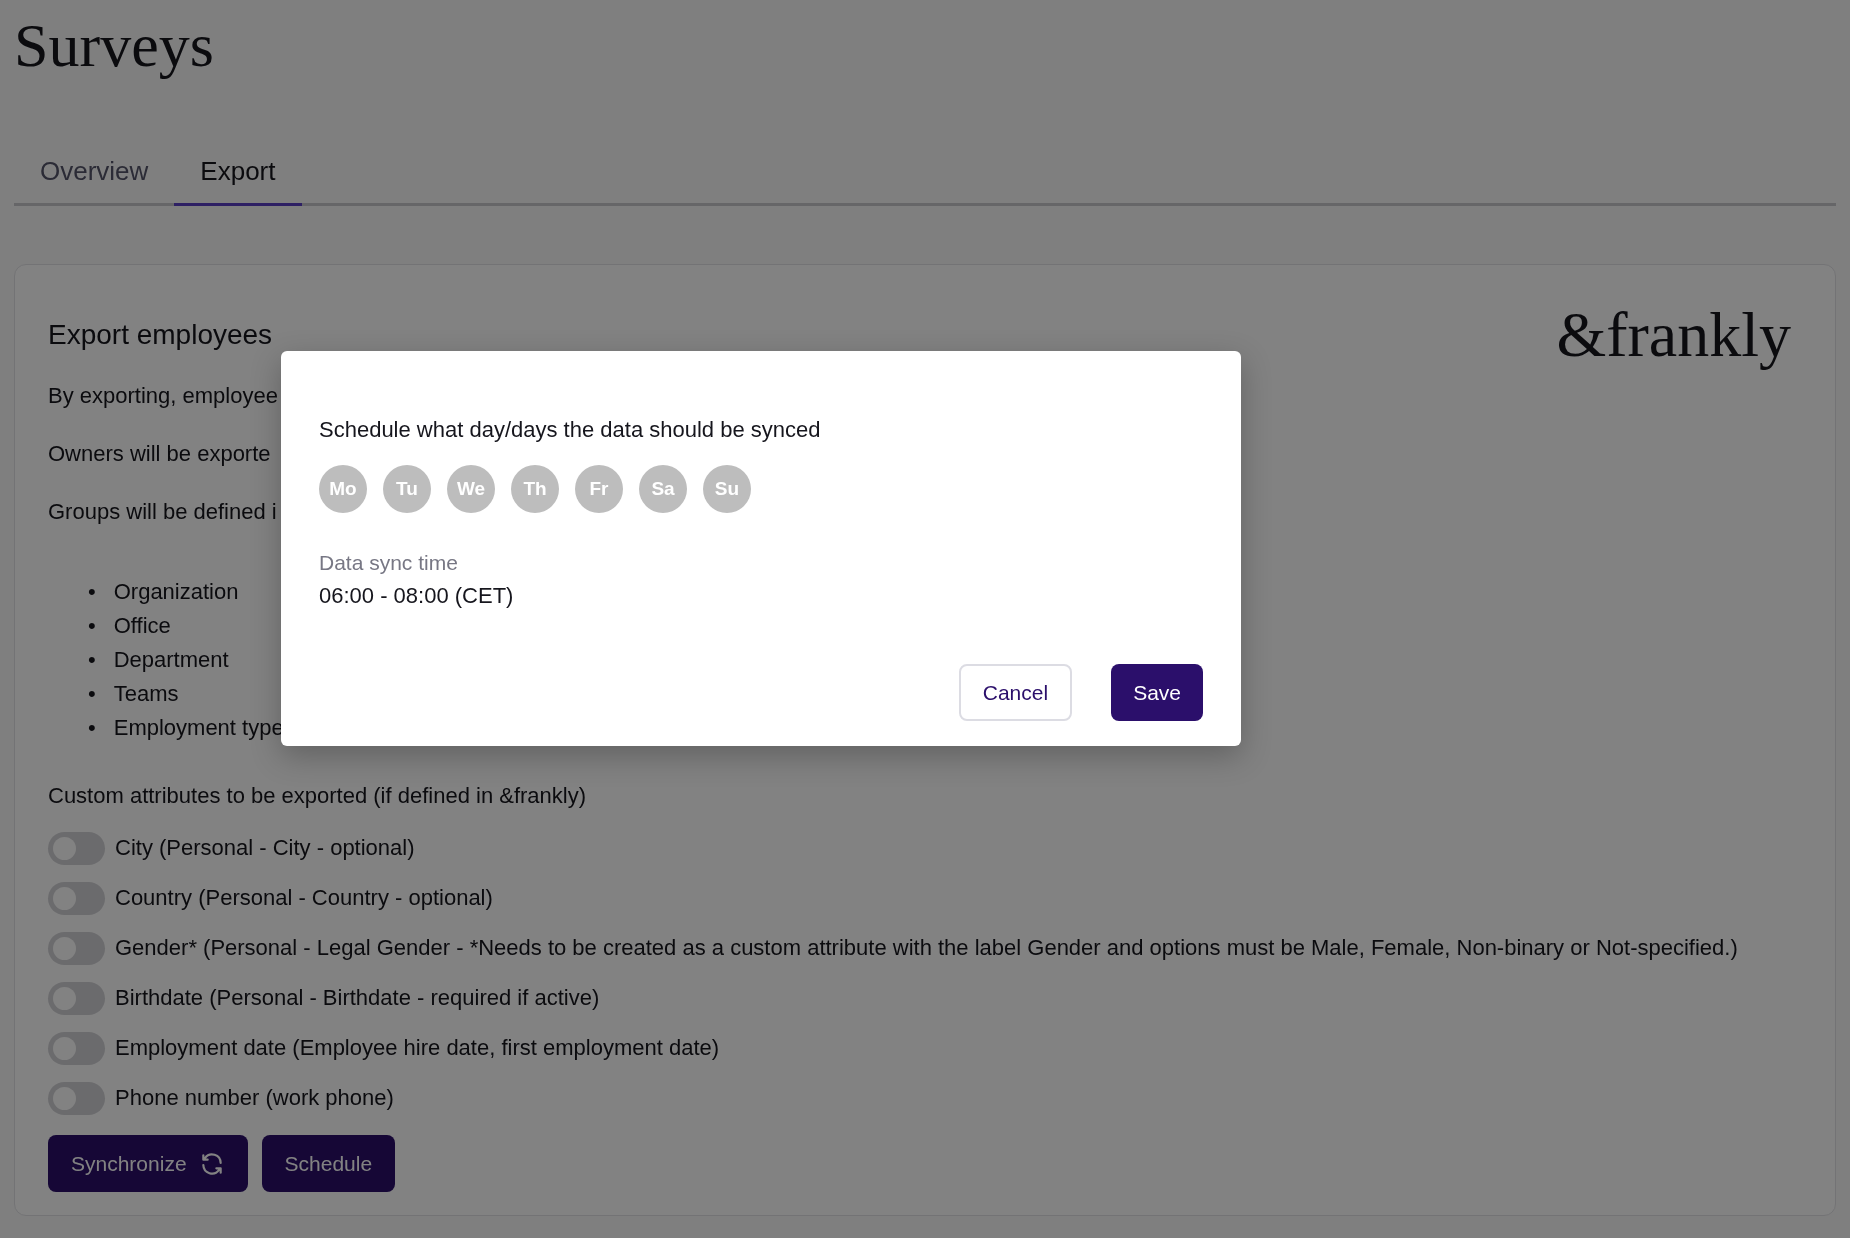  What do you see at coordinates (535, 489) in the screenshot?
I see `day-toggle: Th` at bounding box center [535, 489].